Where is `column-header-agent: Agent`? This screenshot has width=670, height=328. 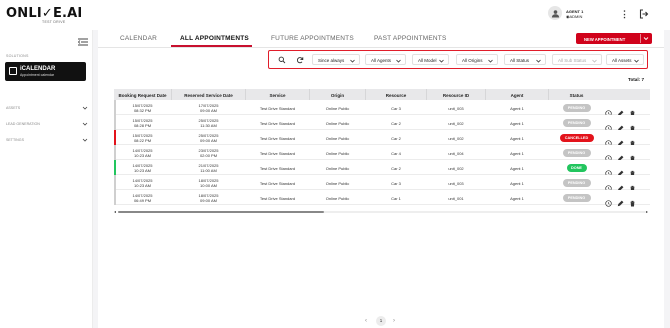 column-header-agent: Agent is located at coordinates (517, 95).